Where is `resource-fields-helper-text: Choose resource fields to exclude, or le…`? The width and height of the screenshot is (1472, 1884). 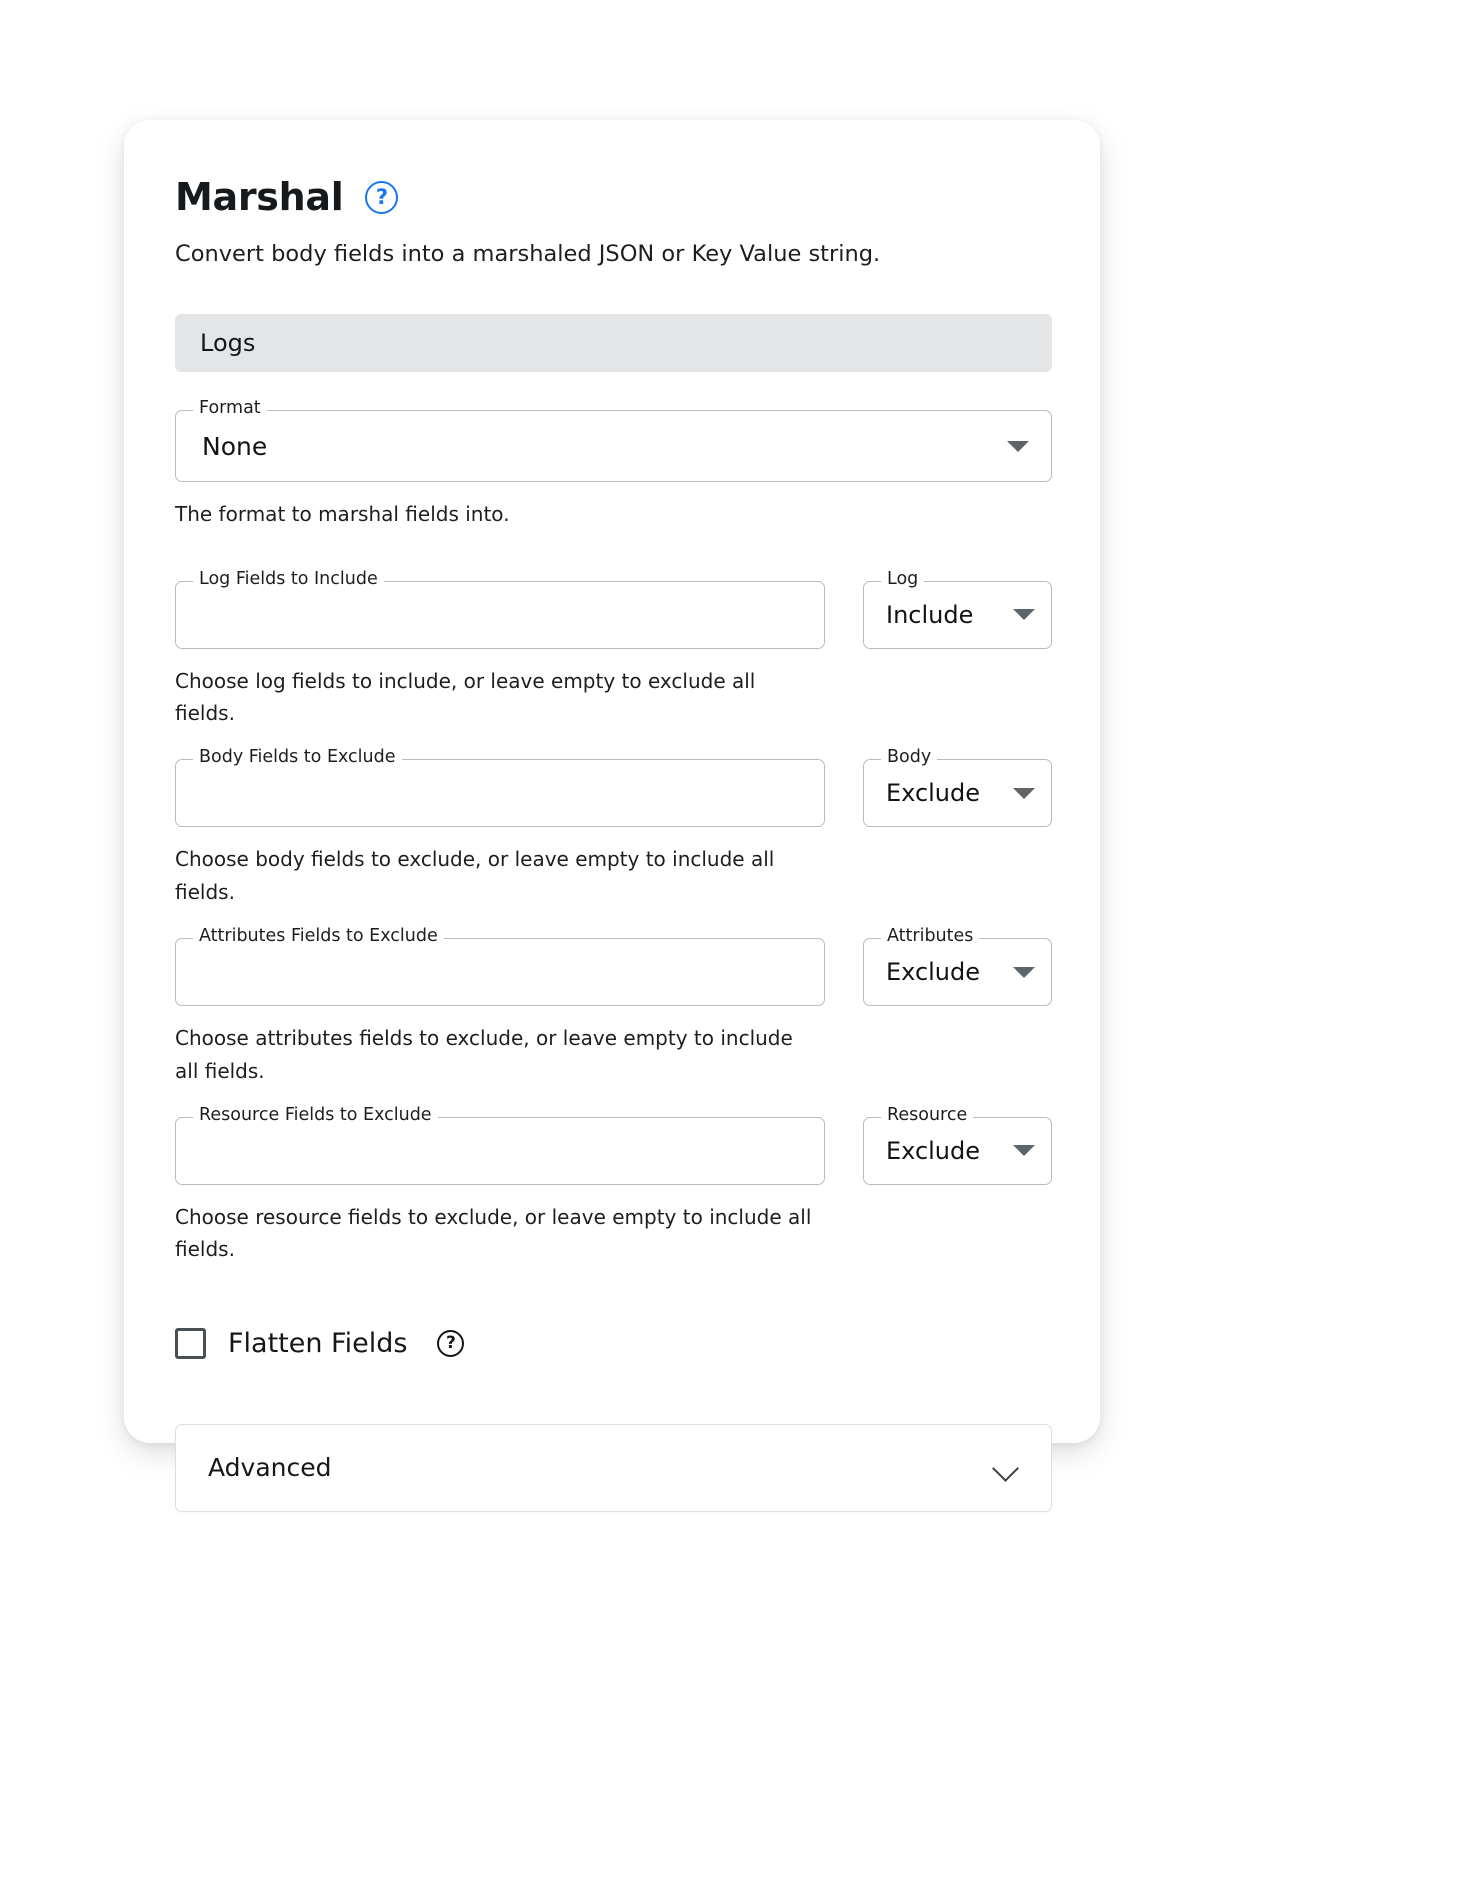
resource-fields-helper-text: Choose resource fields to exclude, or le… is located at coordinates (493, 1233).